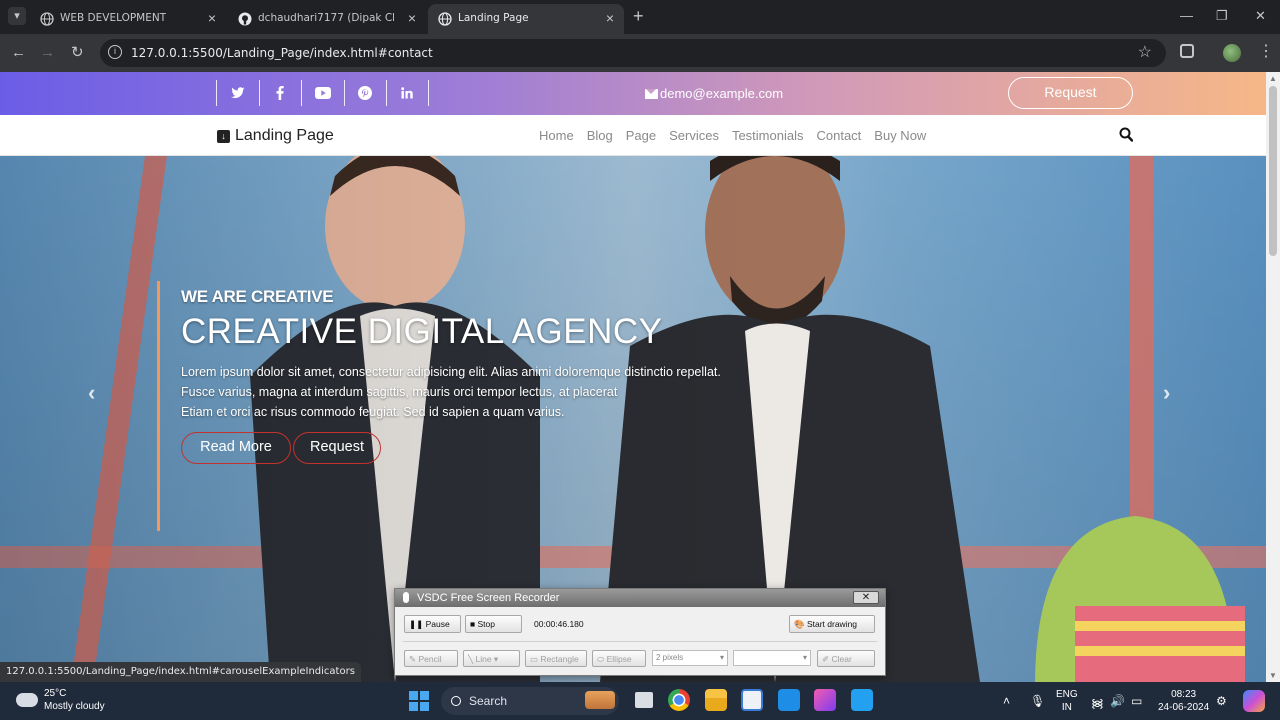  Describe the element at coordinates (493, 18) in the screenshot. I see `tab-title: Landing Page` at that location.